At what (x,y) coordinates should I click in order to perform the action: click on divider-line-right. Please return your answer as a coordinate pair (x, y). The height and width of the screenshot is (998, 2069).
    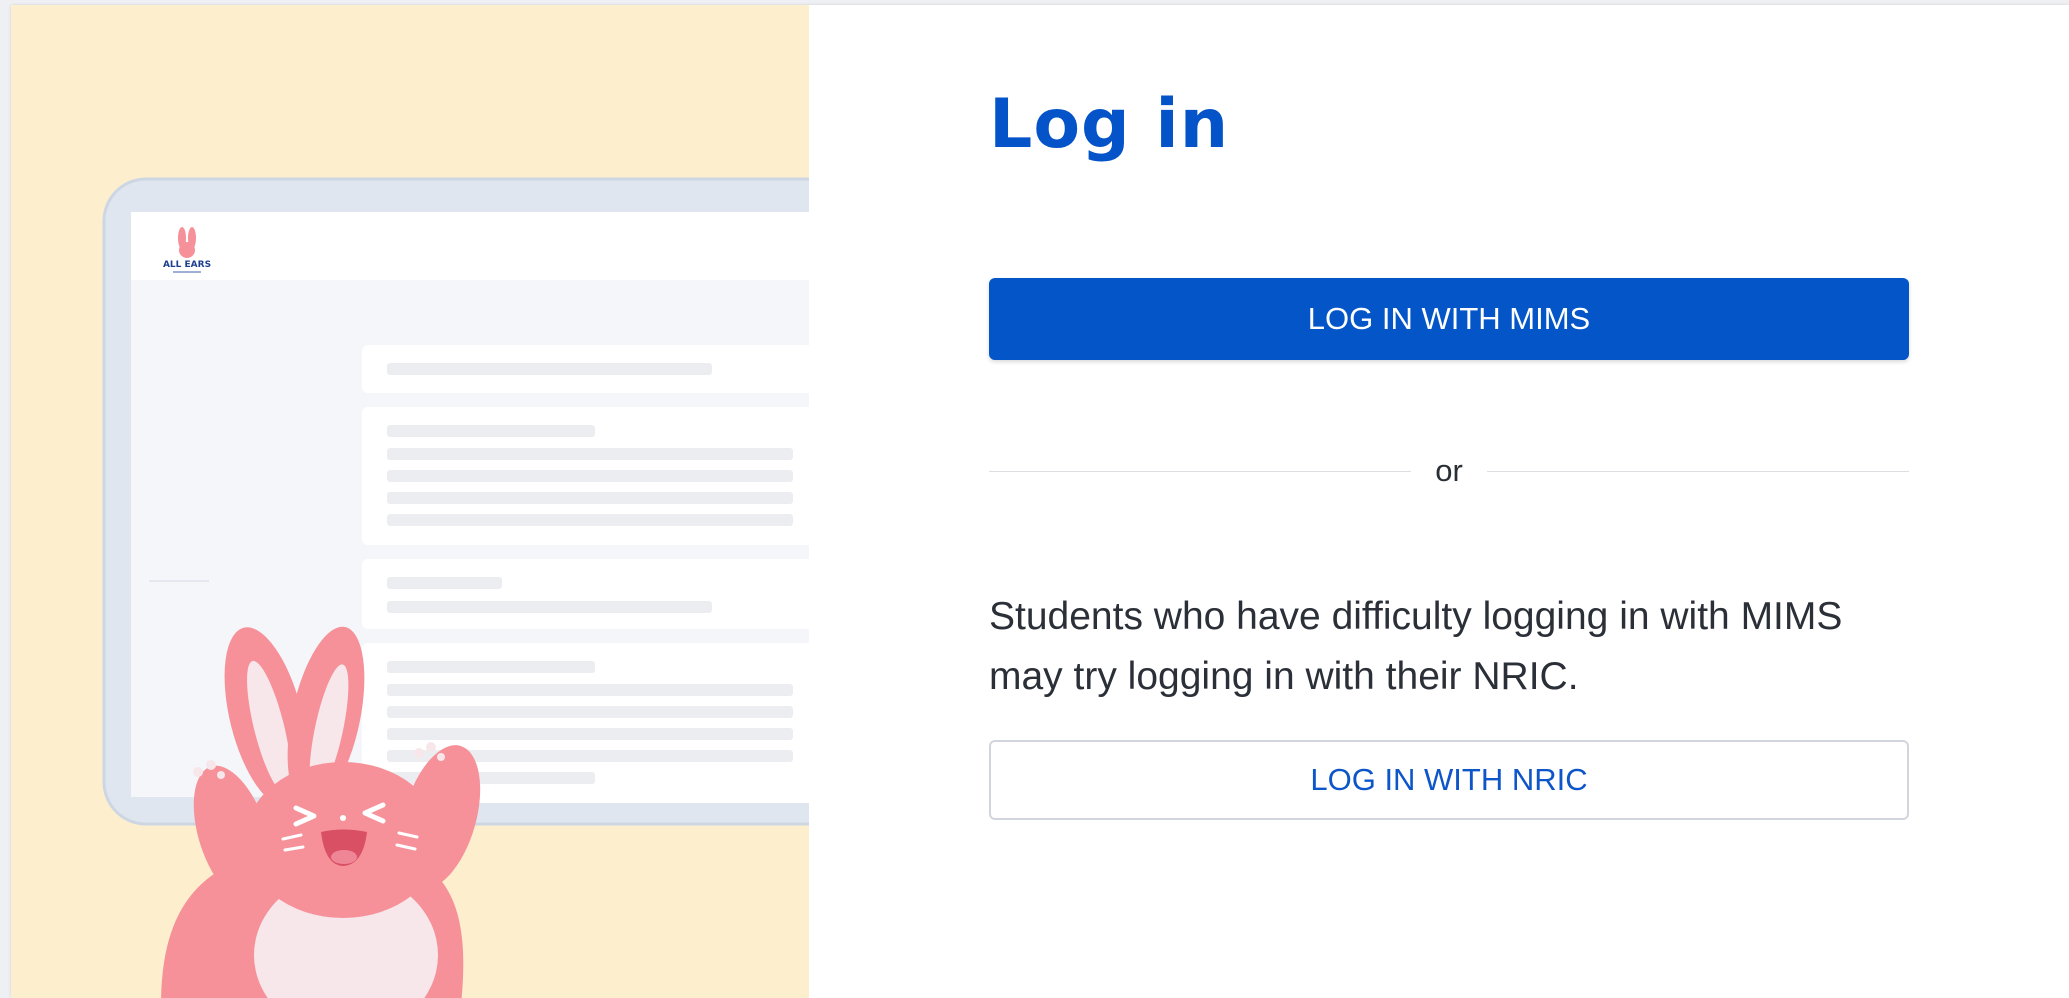
    Looking at the image, I should click on (1698, 471).